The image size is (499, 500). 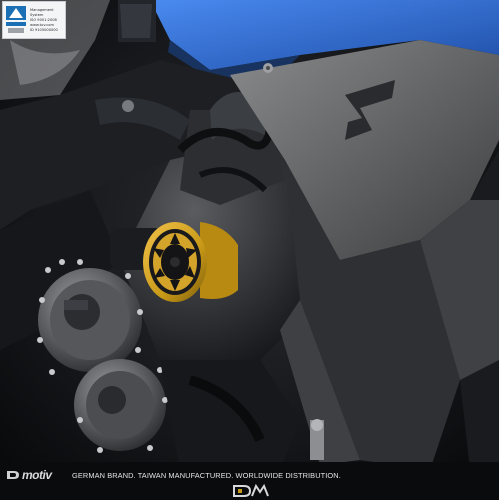 I want to click on cert-line-5: ID 9105000000, so click(x=44, y=30).